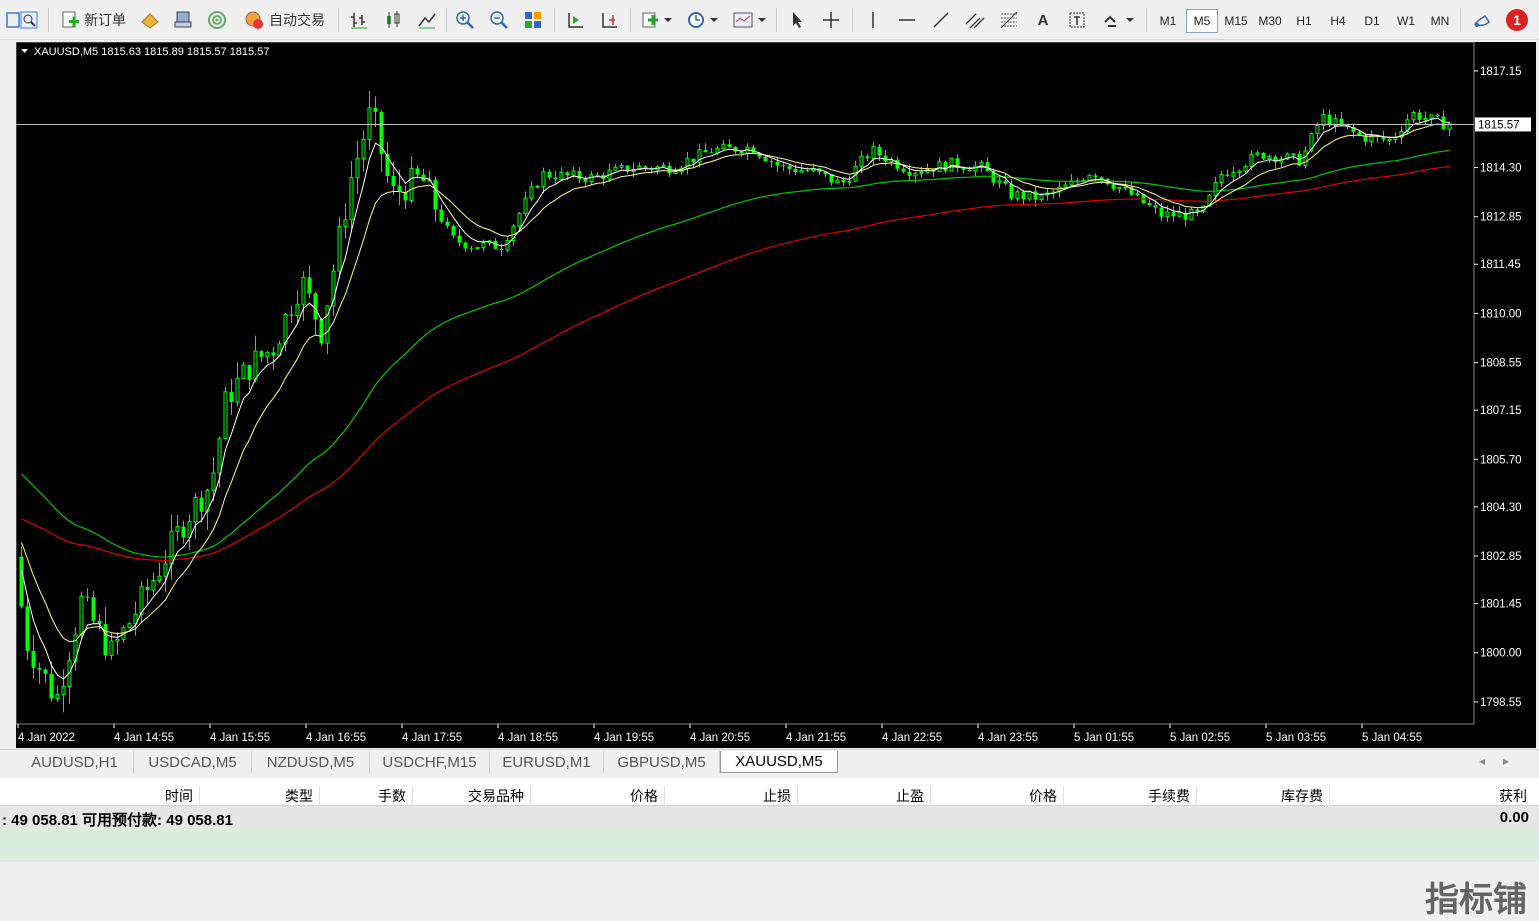  What do you see at coordinates (864, 796) in the screenshot?
I see `column-header: 止盈` at bounding box center [864, 796].